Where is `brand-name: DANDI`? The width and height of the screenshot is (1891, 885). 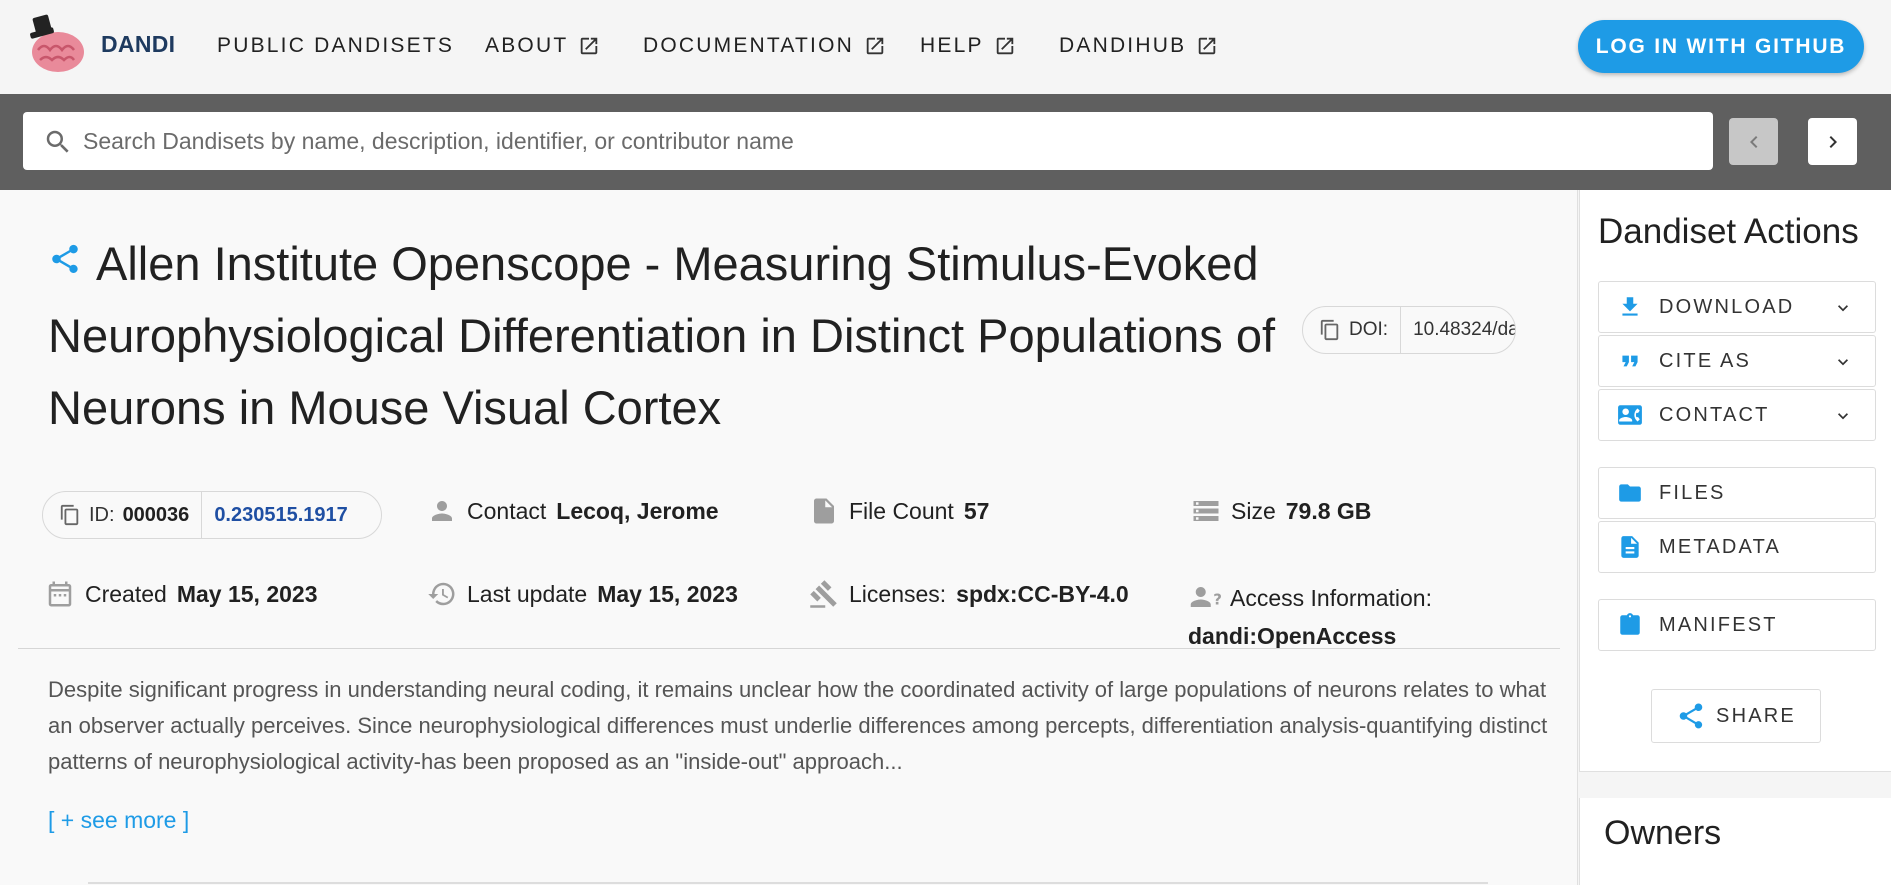
brand-name: DANDI is located at coordinates (138, 44).